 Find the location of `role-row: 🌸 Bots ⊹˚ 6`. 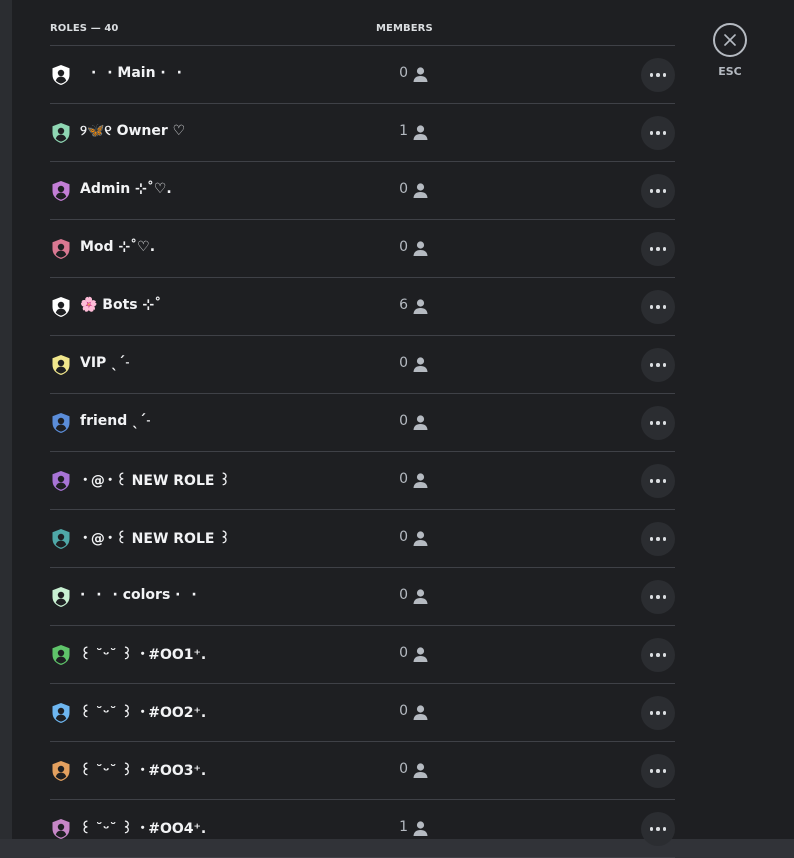

role-row: 🌸 Bots ⊹˚ 6 is located at coordinates (362, 307).